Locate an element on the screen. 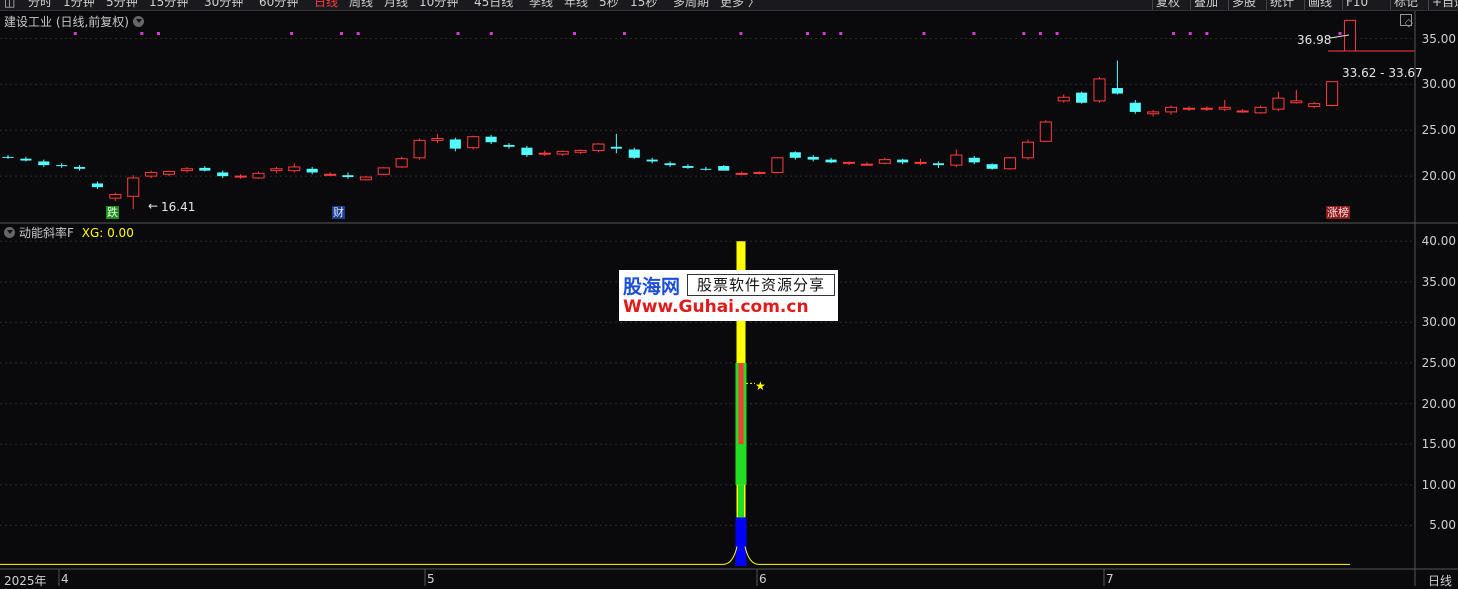 This screenshot has height=589, width=1458. watermark-banner: 股海网 股票软件资源分享 Www.Guhai.com.cn is located at coordinates (728, 295).